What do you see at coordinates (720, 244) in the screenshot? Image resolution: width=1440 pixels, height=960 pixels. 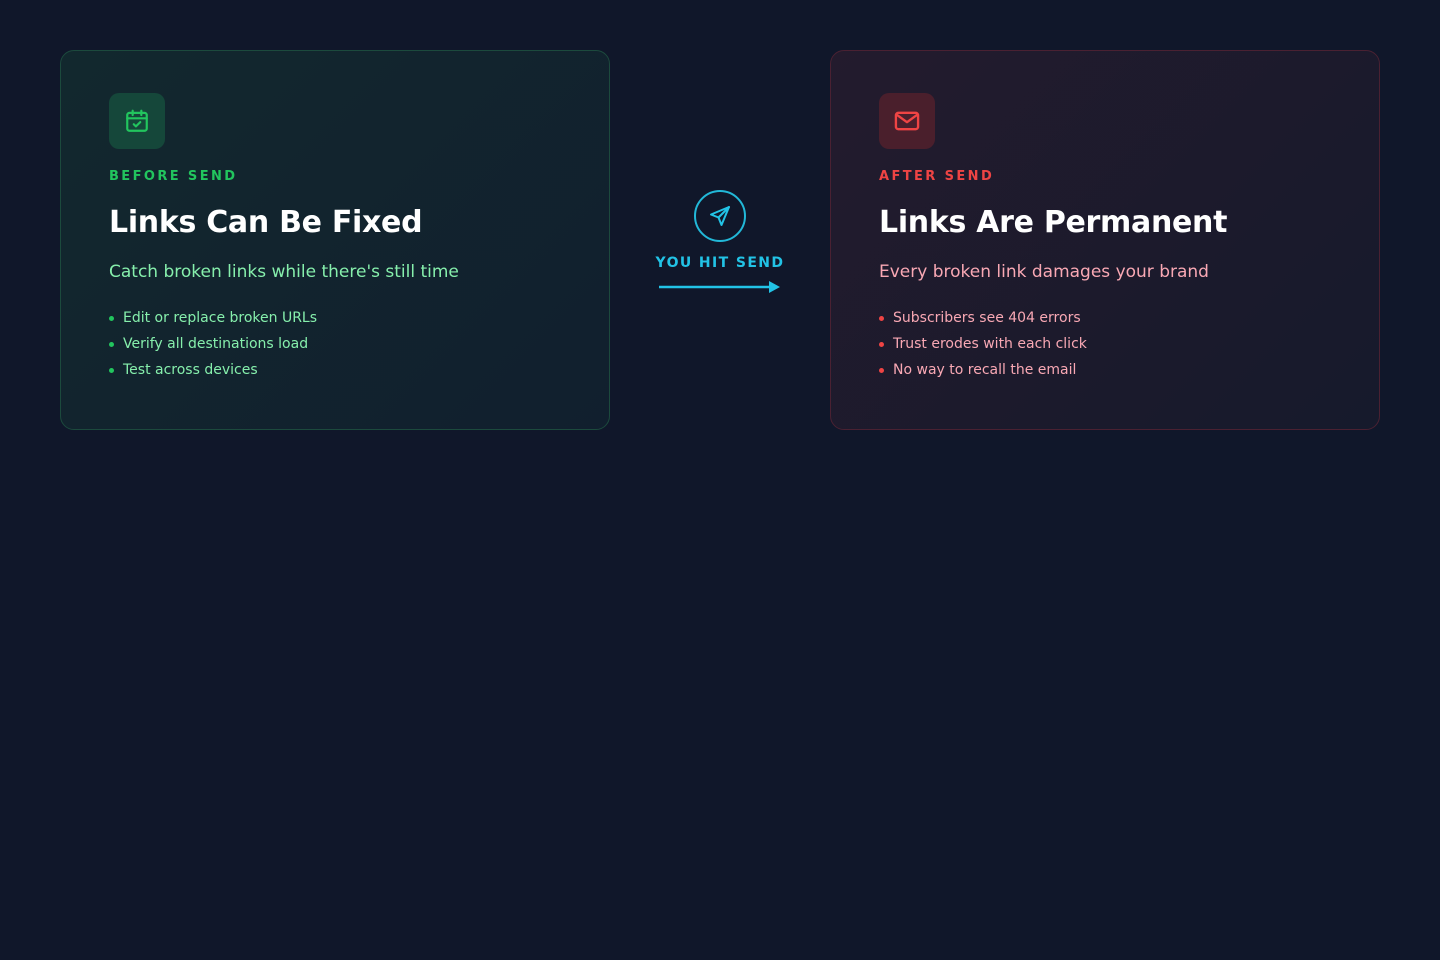 I see `send-transition: YOU HIT SEND` at bounding box center [720, 244].